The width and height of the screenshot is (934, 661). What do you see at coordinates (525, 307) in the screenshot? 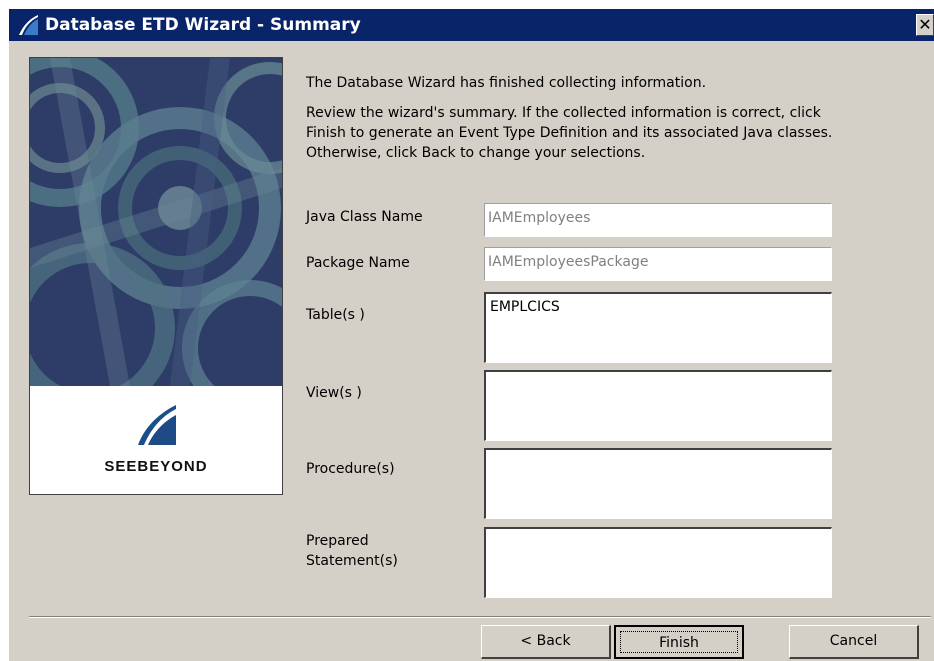
I see `table-item: EMPLCICS` at bounding box center [525, 307].